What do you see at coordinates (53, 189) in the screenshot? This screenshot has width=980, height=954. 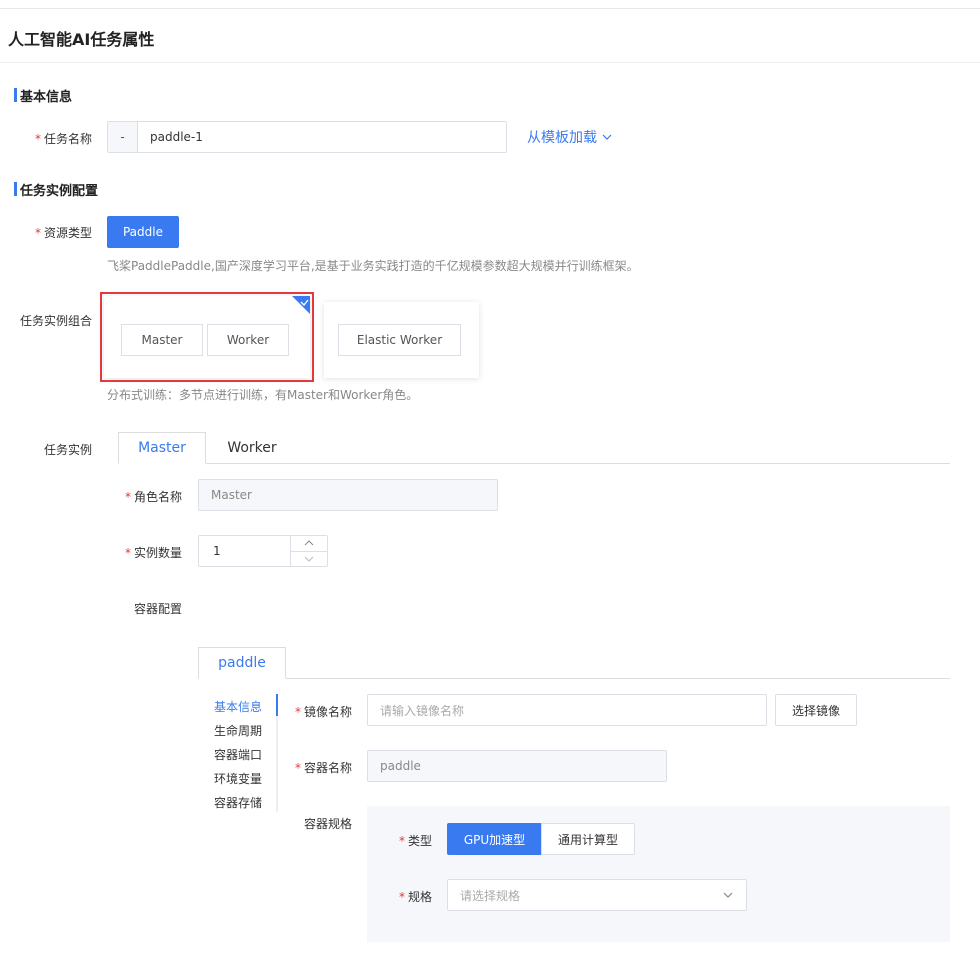 I see `section-title-instance-config: 任务实例配置` at bounding box center [53, 189].